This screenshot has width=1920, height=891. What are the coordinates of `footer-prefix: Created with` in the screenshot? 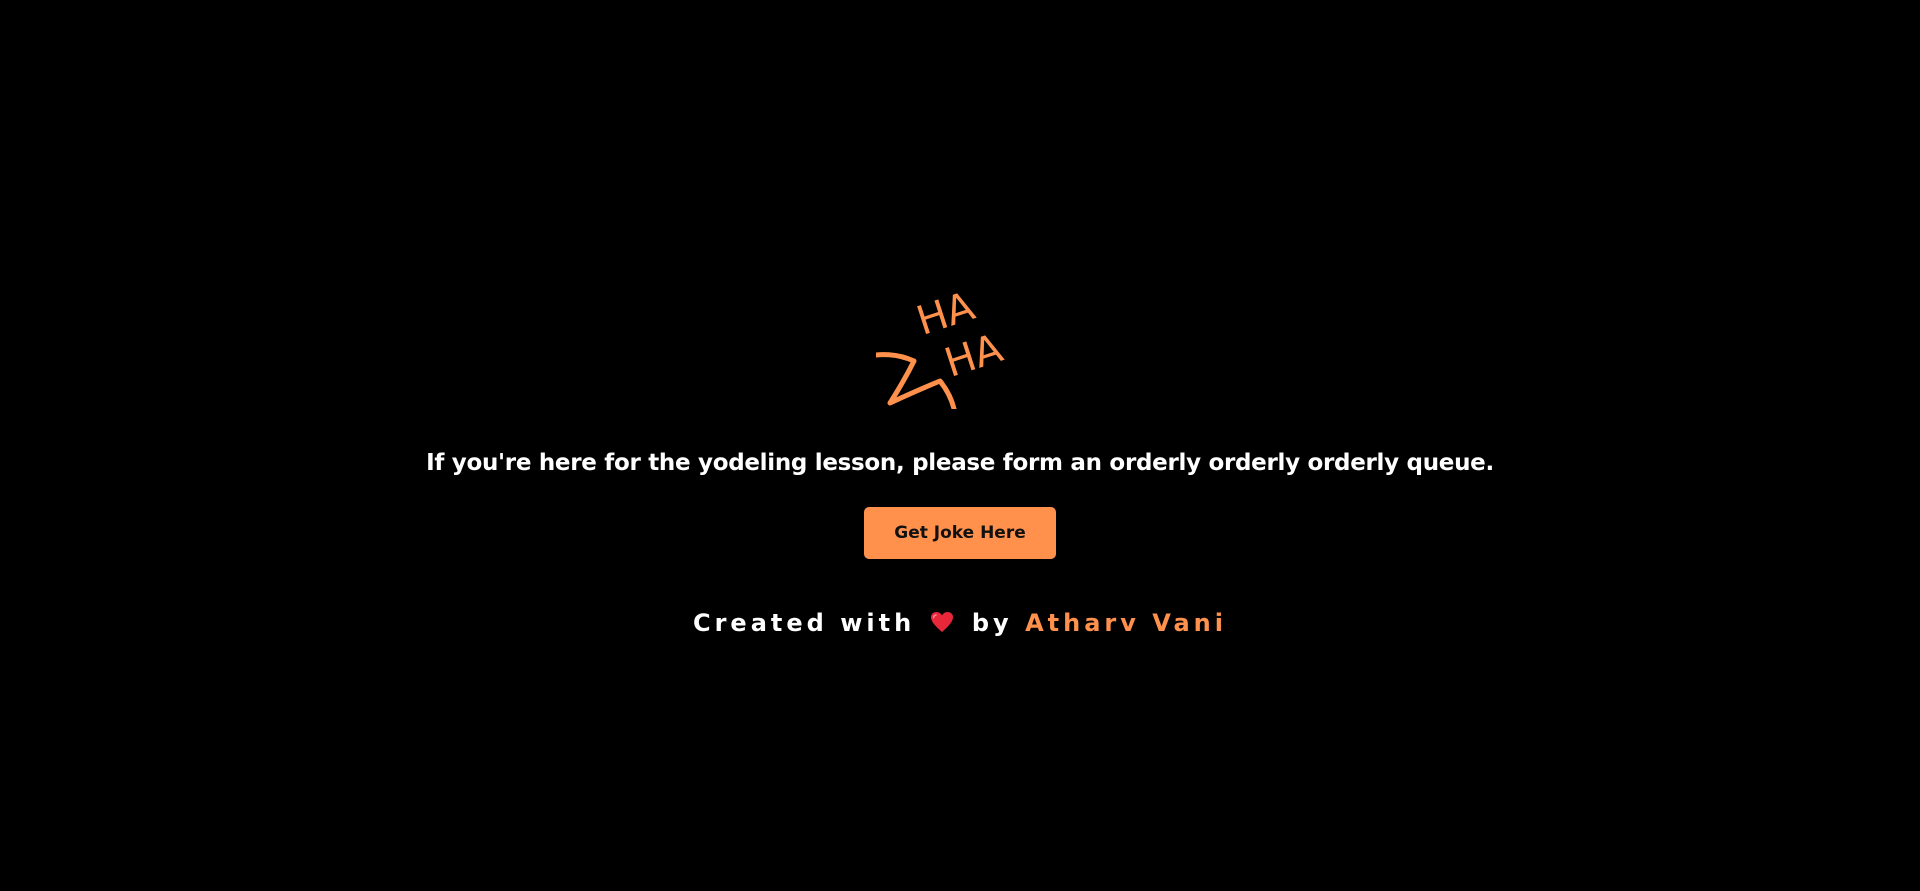 It's located at (804, 623).